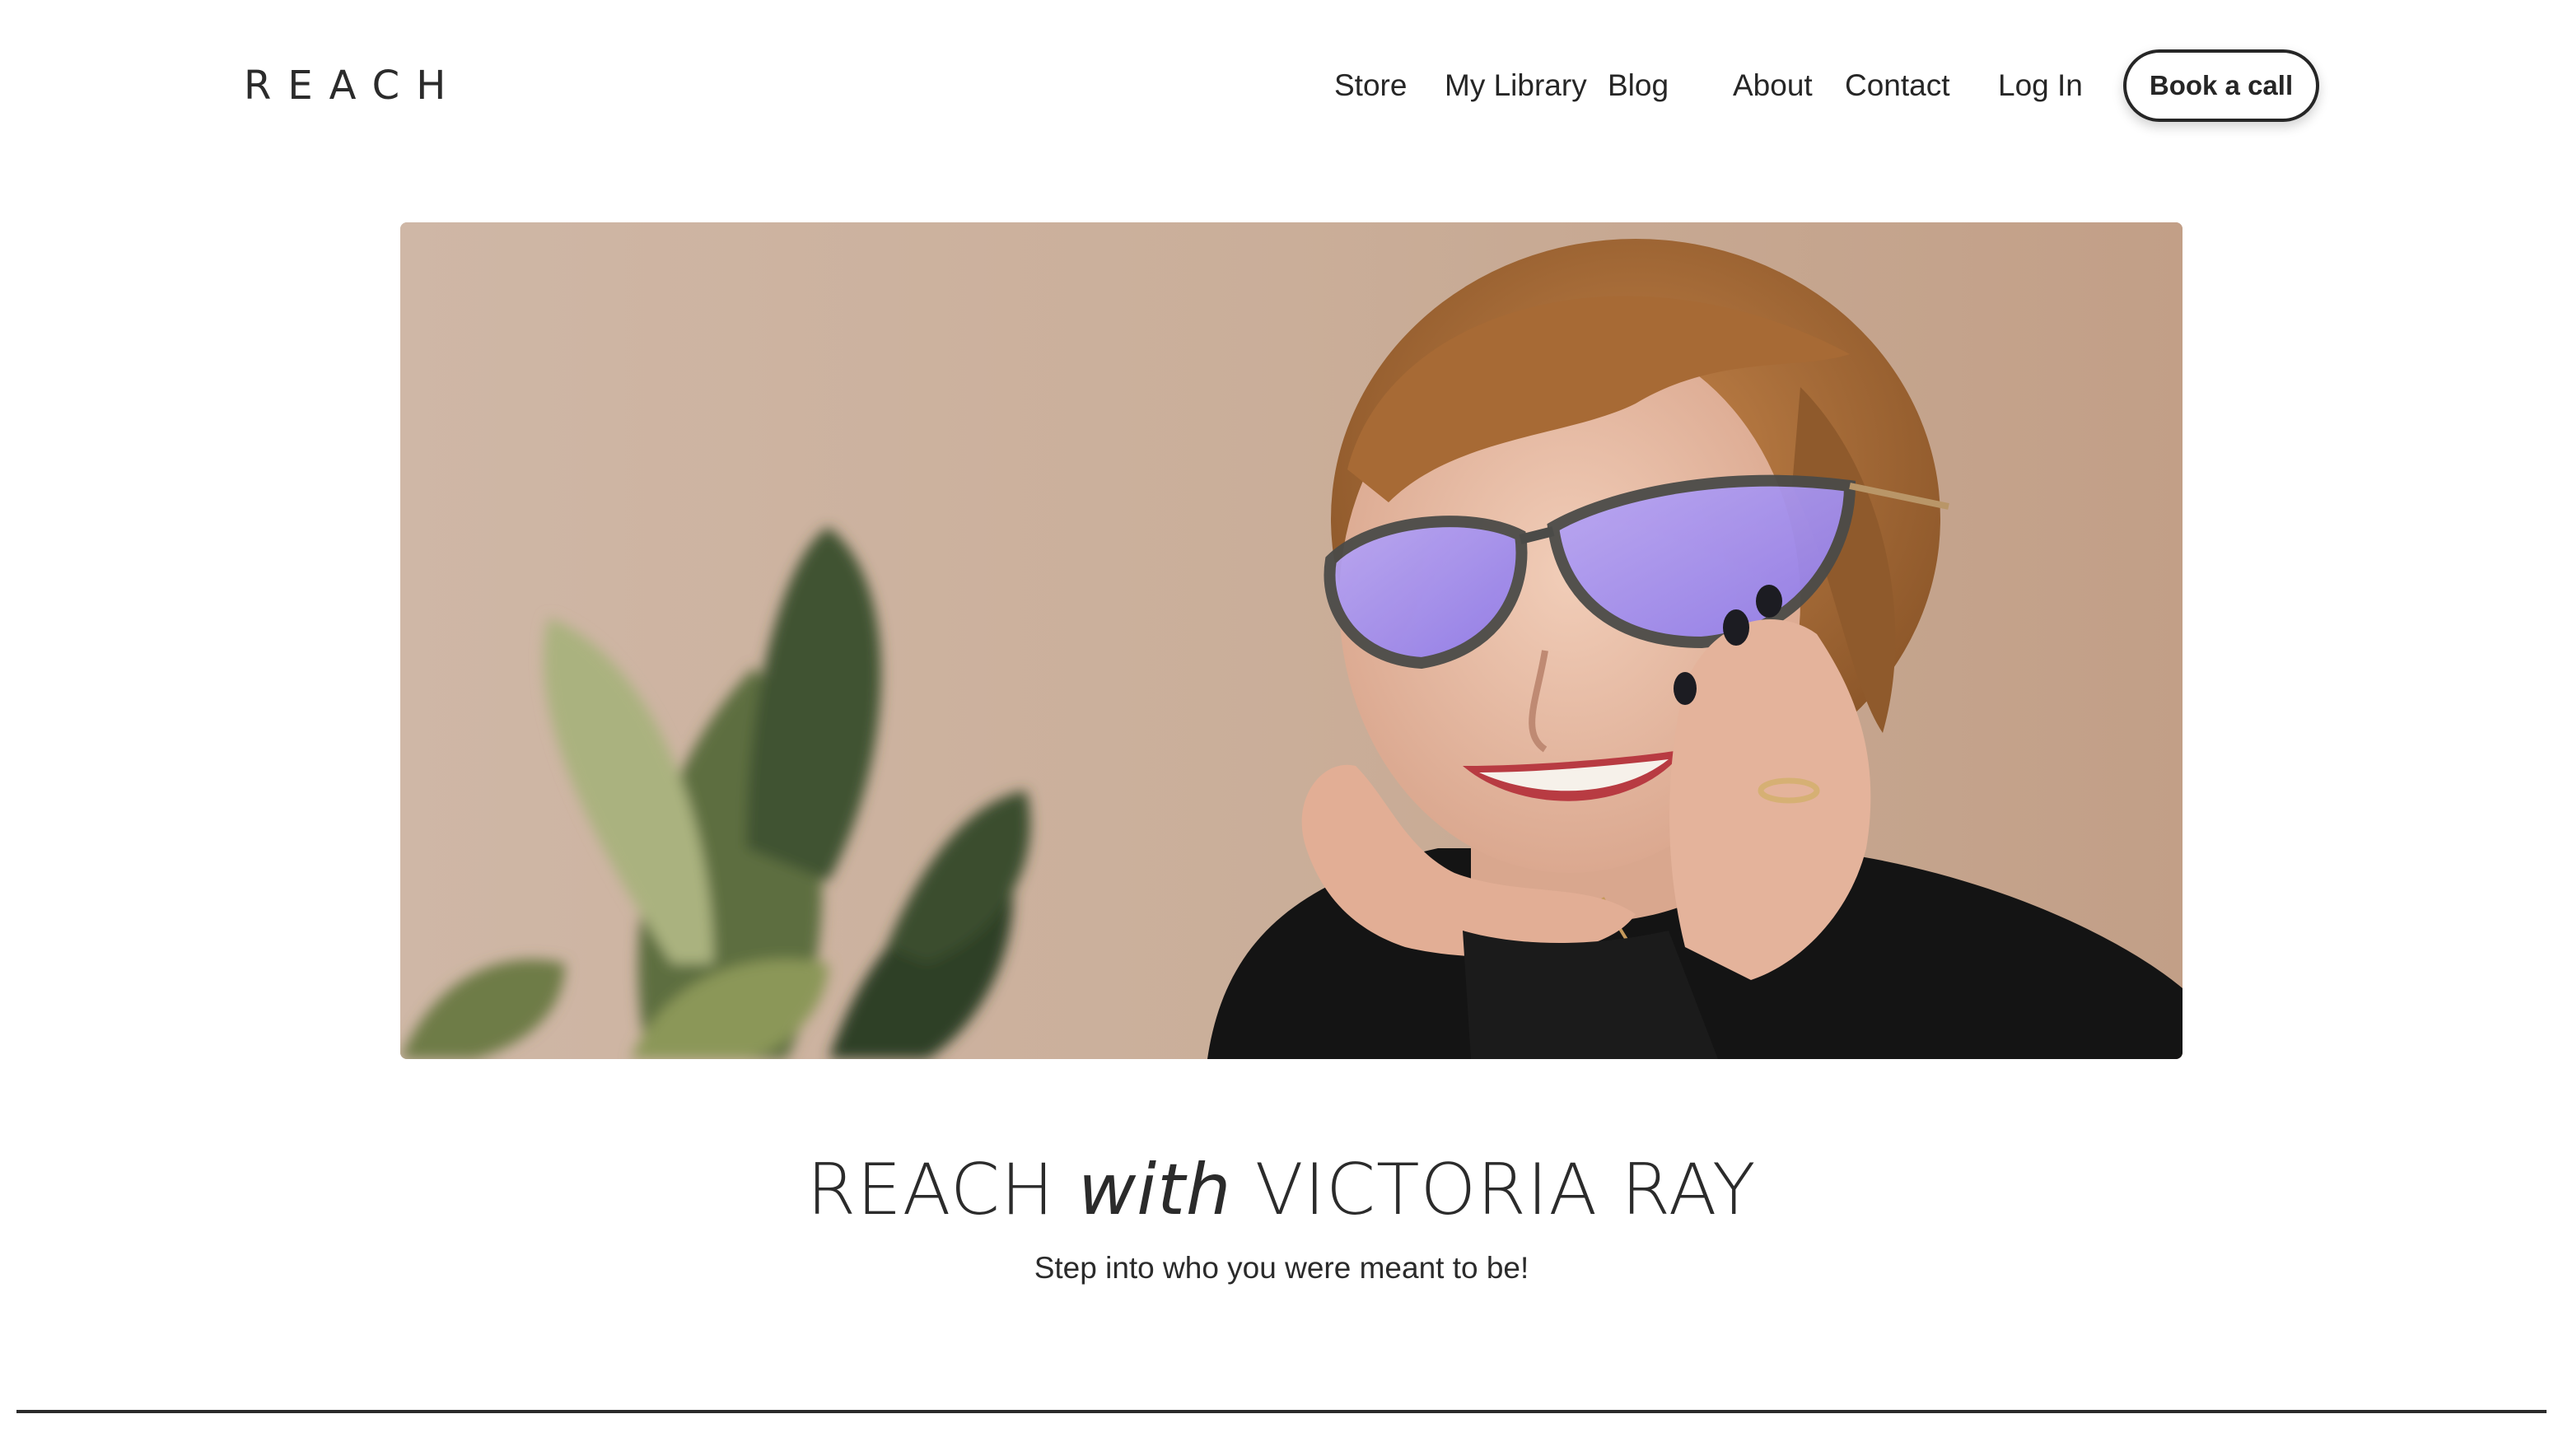  What do you see at coordinates (1506, 1190) in the screenshot?
I see `title-name: VICTORIA RAY` at bounding box center [1506, 1190].